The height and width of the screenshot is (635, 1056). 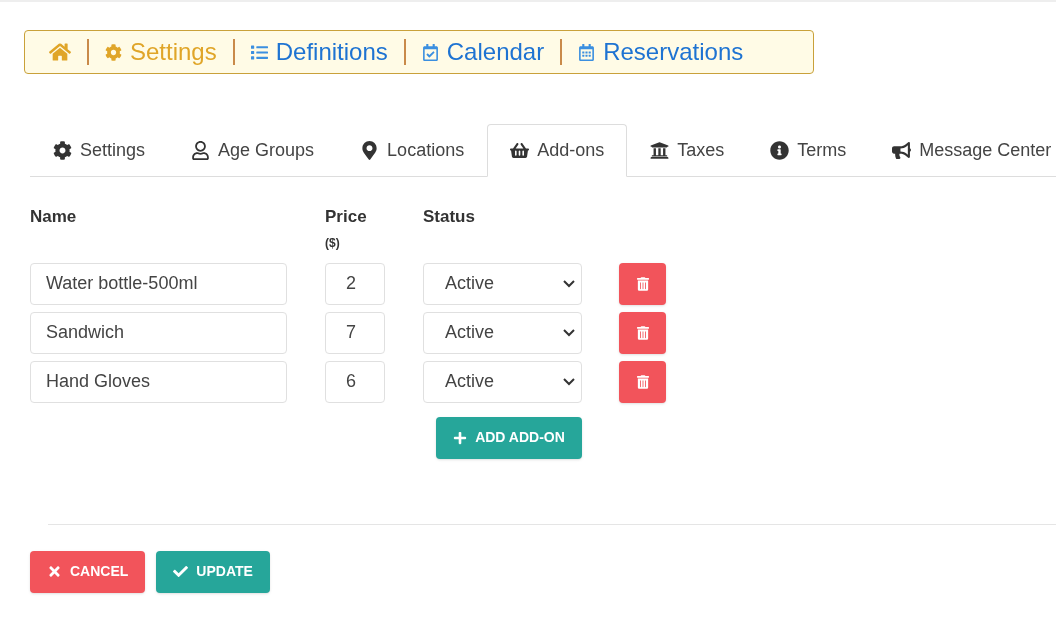 I want to click on basket-icon, so click(x=520, y=150).